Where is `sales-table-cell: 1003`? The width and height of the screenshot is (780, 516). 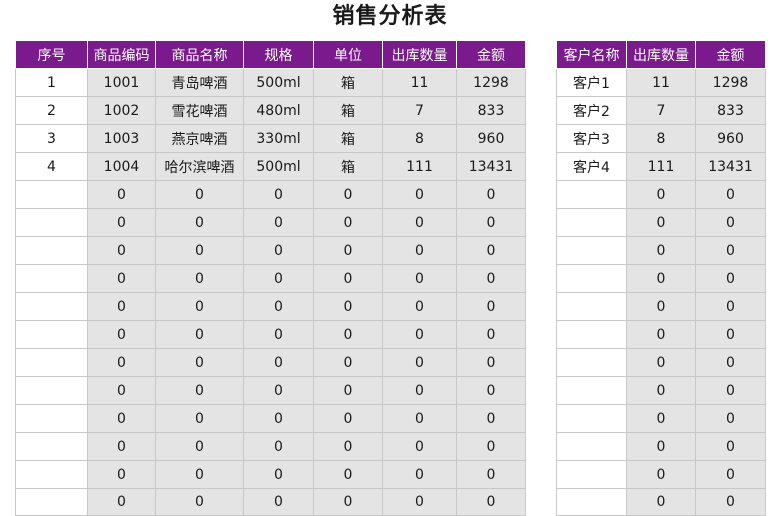
sales-table-cell: 1003 is located at coordinates (121, 138).